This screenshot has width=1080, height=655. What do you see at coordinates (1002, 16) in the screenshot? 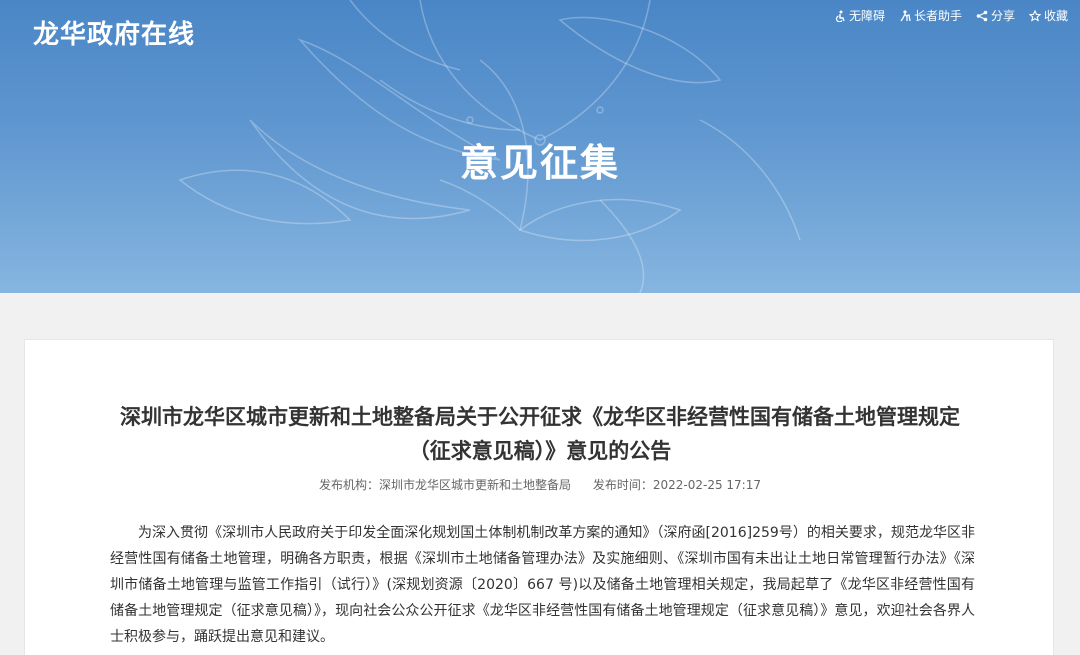
I see `share-label: 分享` at bounding box center [1002, 16].